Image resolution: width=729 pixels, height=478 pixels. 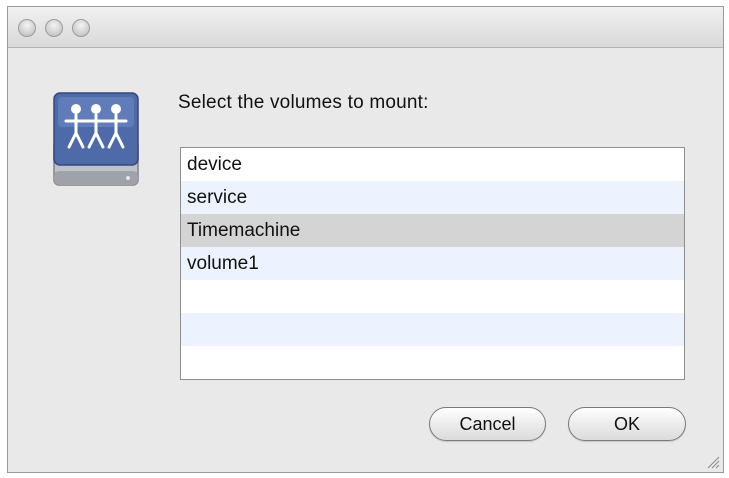 I want to click on shared-network-volume-icon, so click(x=96, y=140).